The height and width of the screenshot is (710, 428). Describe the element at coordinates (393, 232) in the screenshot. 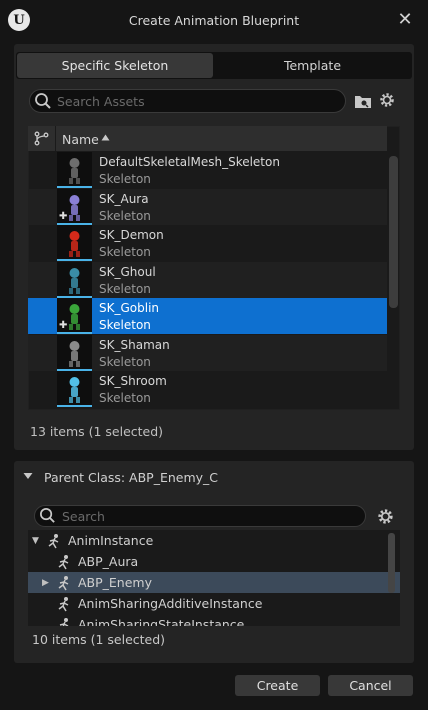

I see `asset-list-scrollbar` at that location.